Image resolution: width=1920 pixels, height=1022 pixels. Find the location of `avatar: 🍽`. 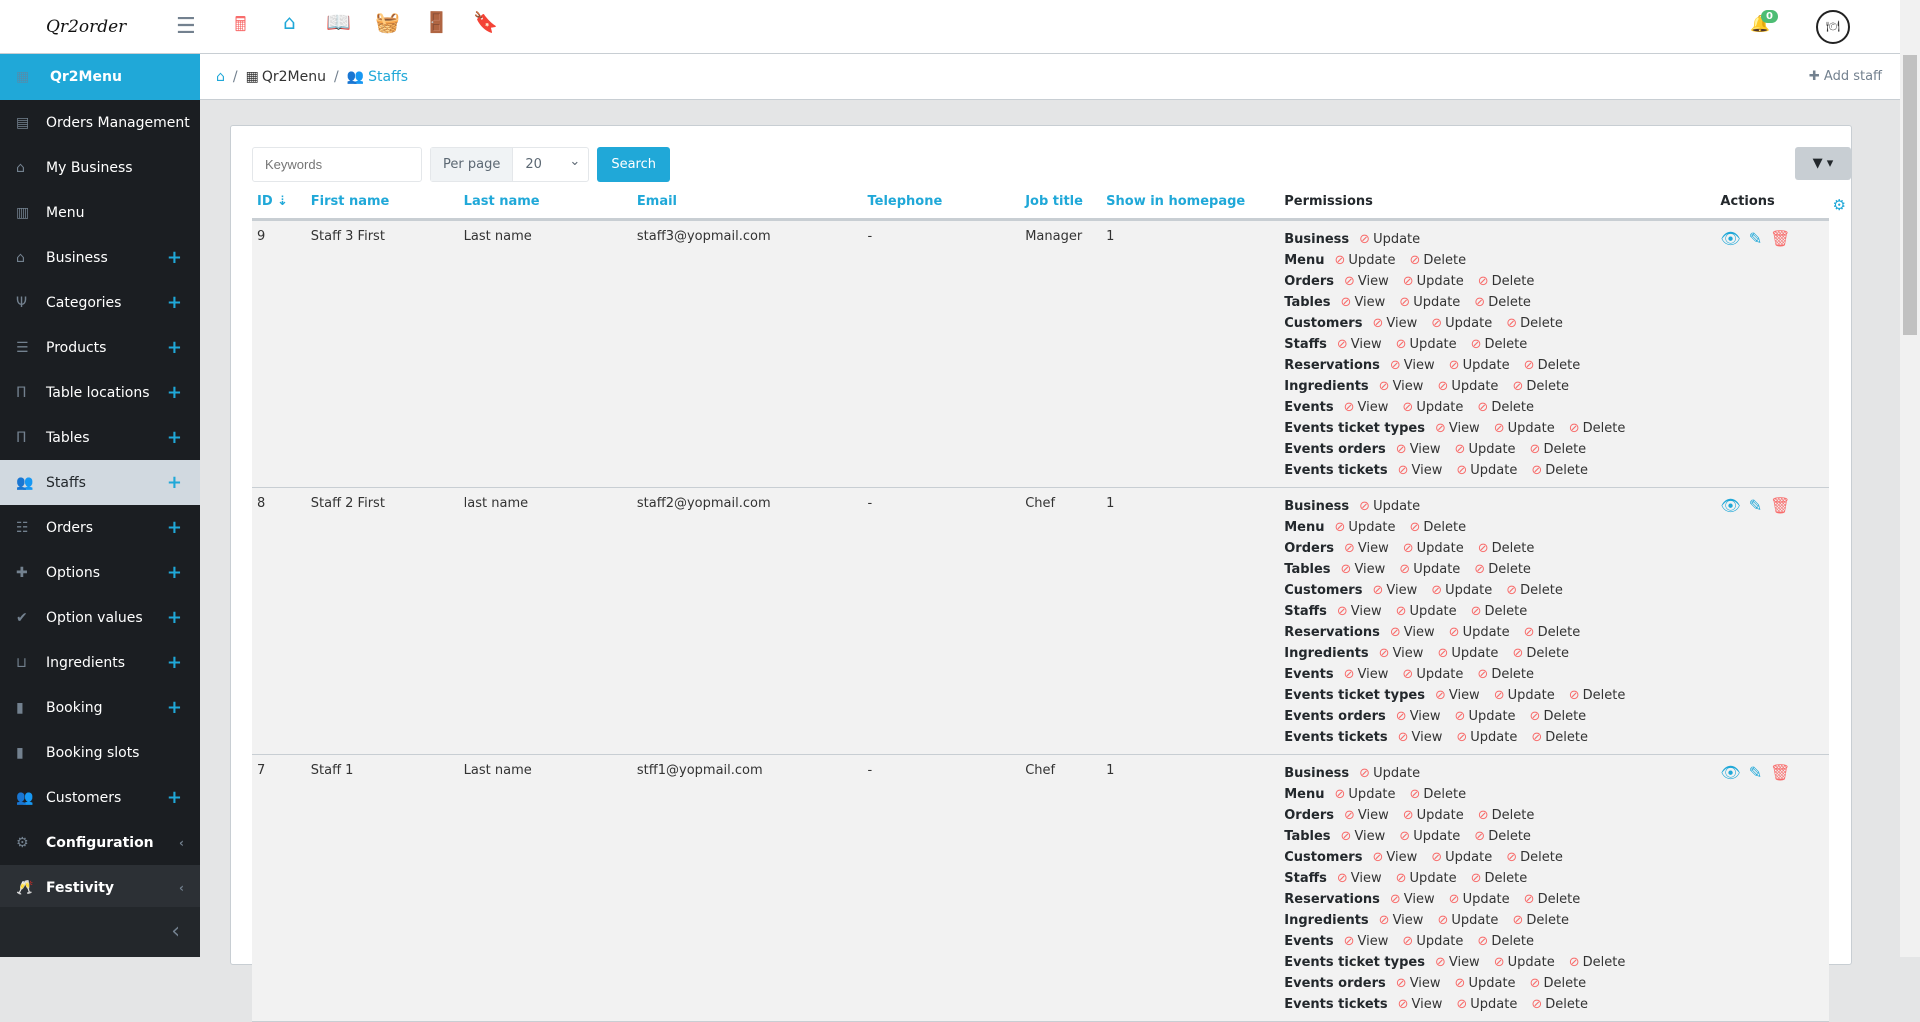

avatar: 🍽 is located at coordinates (1833, 27).